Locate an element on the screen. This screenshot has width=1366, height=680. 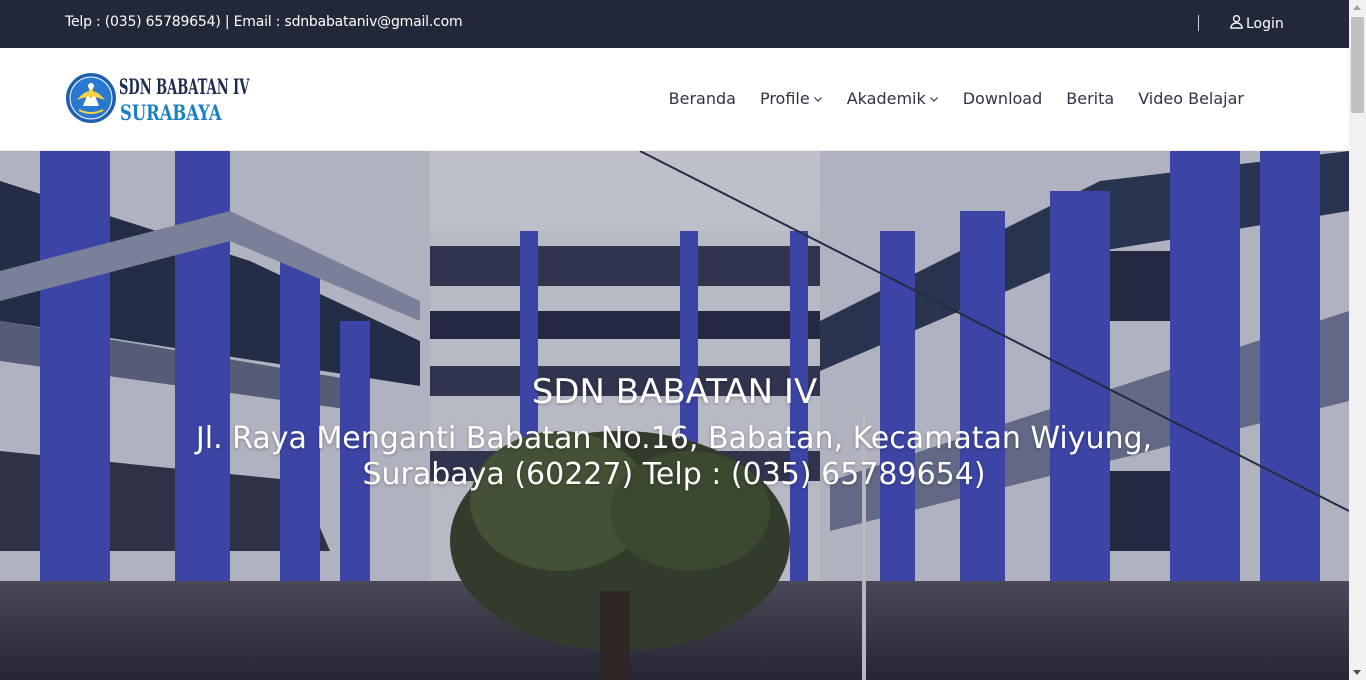
nav-item-beranda: Beranda is located at coordinates (702, 98).